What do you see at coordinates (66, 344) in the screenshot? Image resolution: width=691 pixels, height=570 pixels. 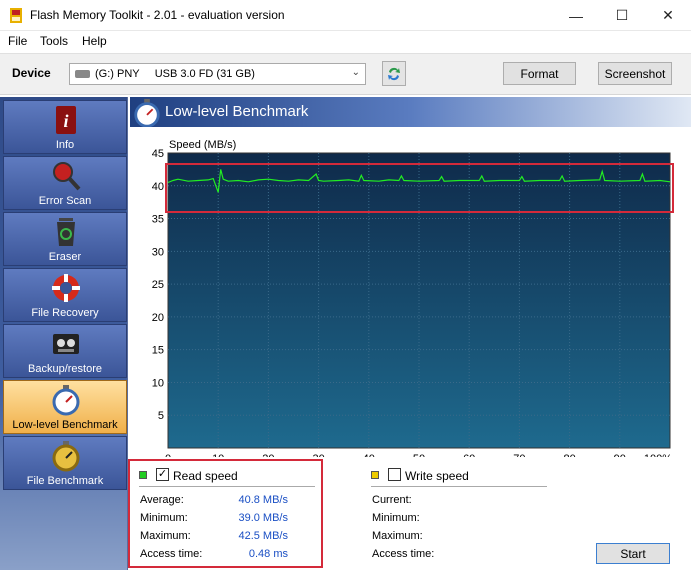 I see `tape-icon` at bounding box center [66, 344].